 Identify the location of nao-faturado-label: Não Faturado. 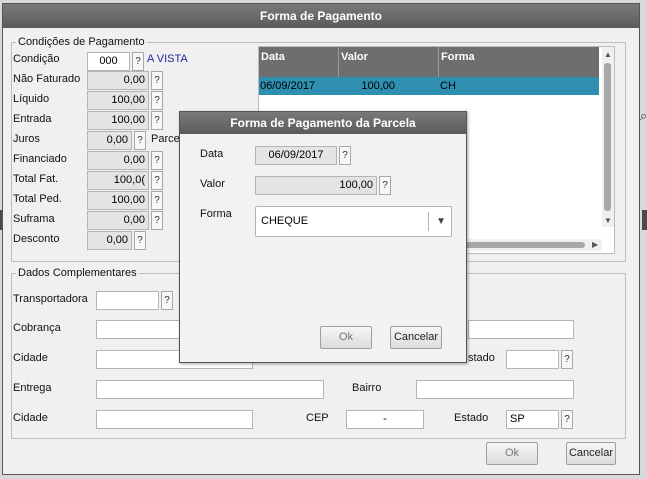
(47, 79).